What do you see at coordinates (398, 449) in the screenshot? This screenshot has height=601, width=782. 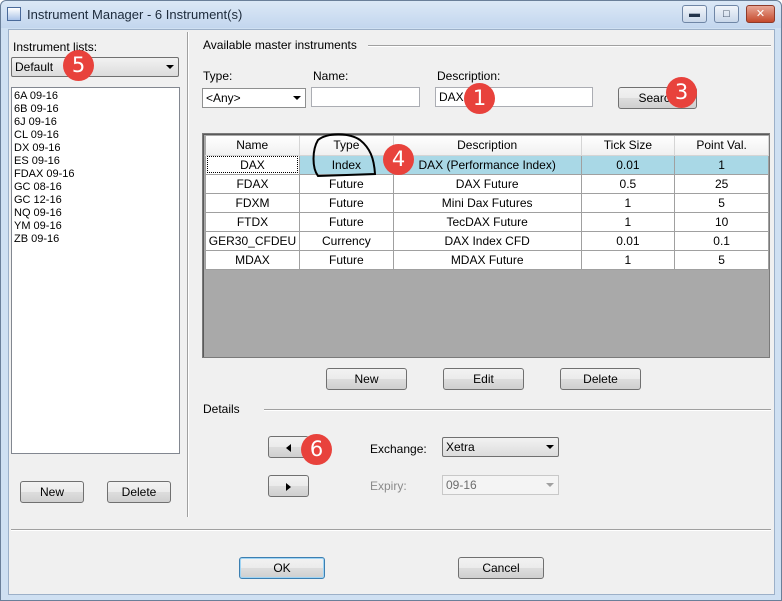 I see `exchange-label: Exchange:` at bounding box center [398, 449].